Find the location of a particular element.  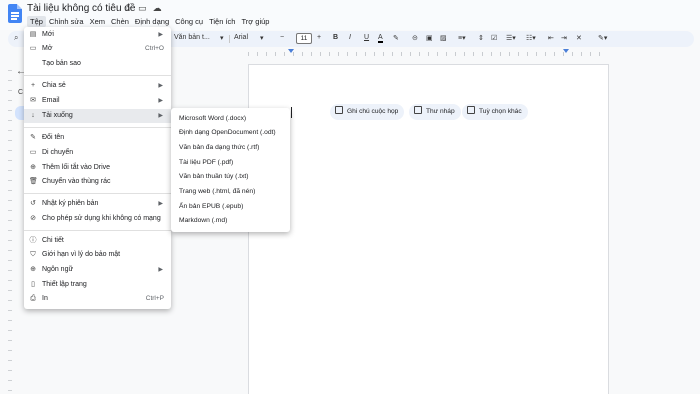

print-icon: ⎙ is located at coordinates (33, 298).